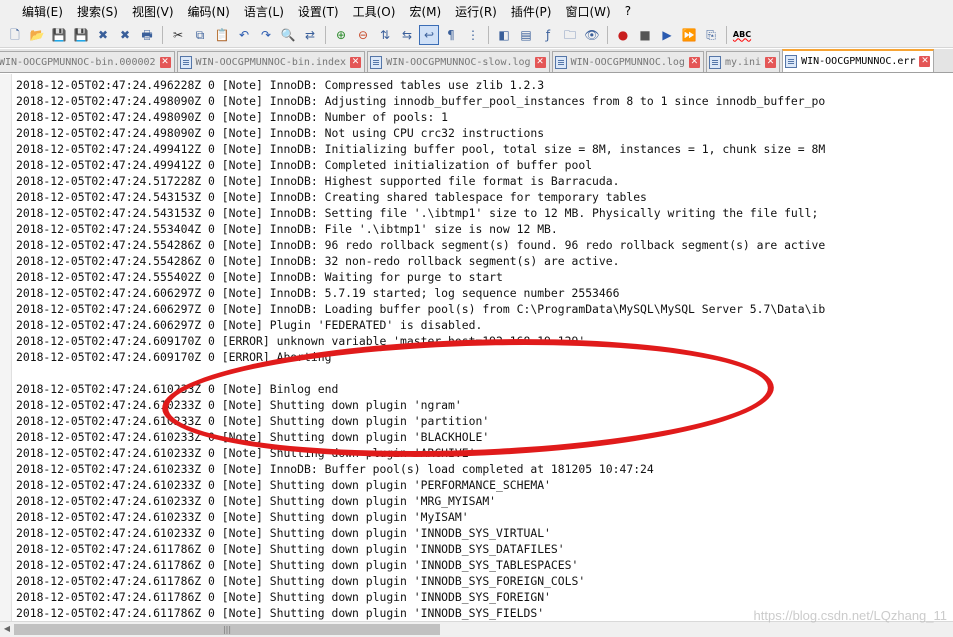 Image resolution: width=953 pixels, height=637 pixels. What do you see at coordinates (266, 35) in the screenshot?
I see `redo-icon: ↷` at bounding box center [266, 35].